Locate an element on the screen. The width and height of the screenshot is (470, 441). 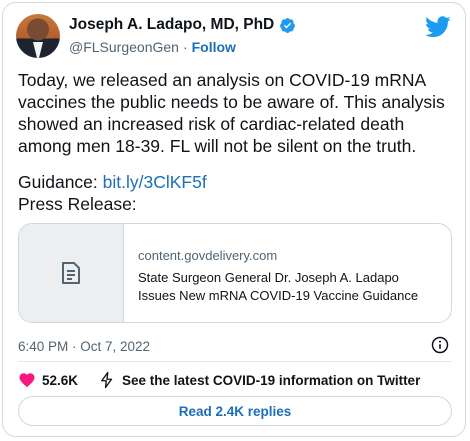
link-thumbnail is located at coordinates (71, 273).